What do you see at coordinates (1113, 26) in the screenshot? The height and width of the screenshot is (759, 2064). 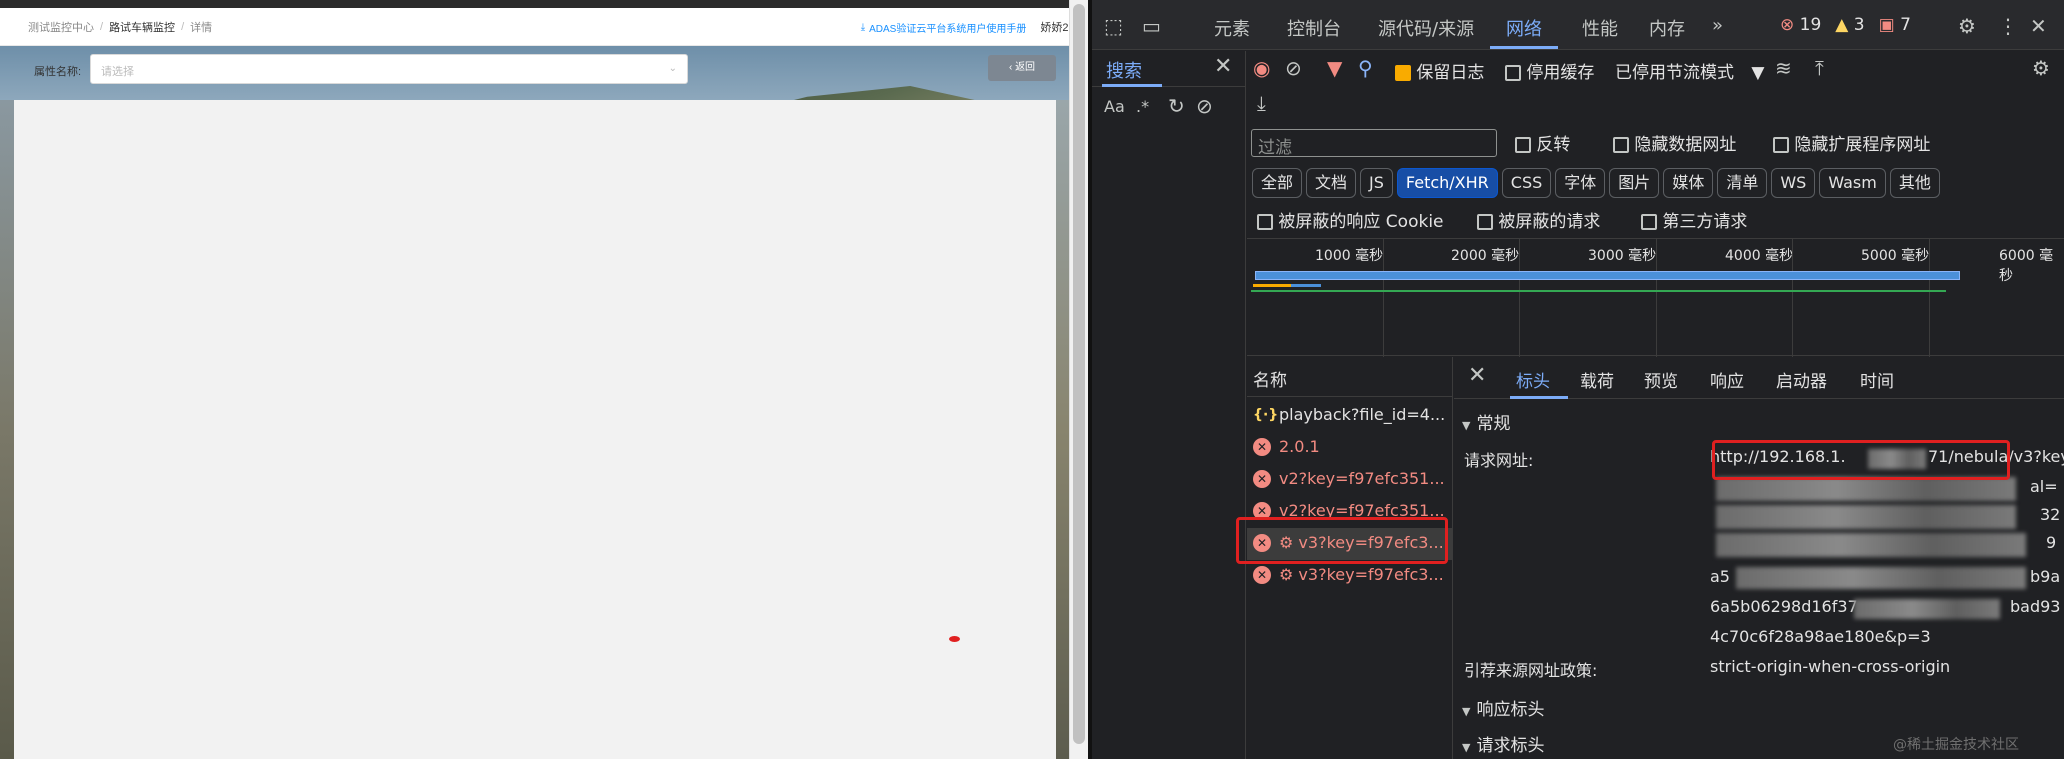 I see `inspect-element-icon: ⬚` at bounding box center [1113, 26].